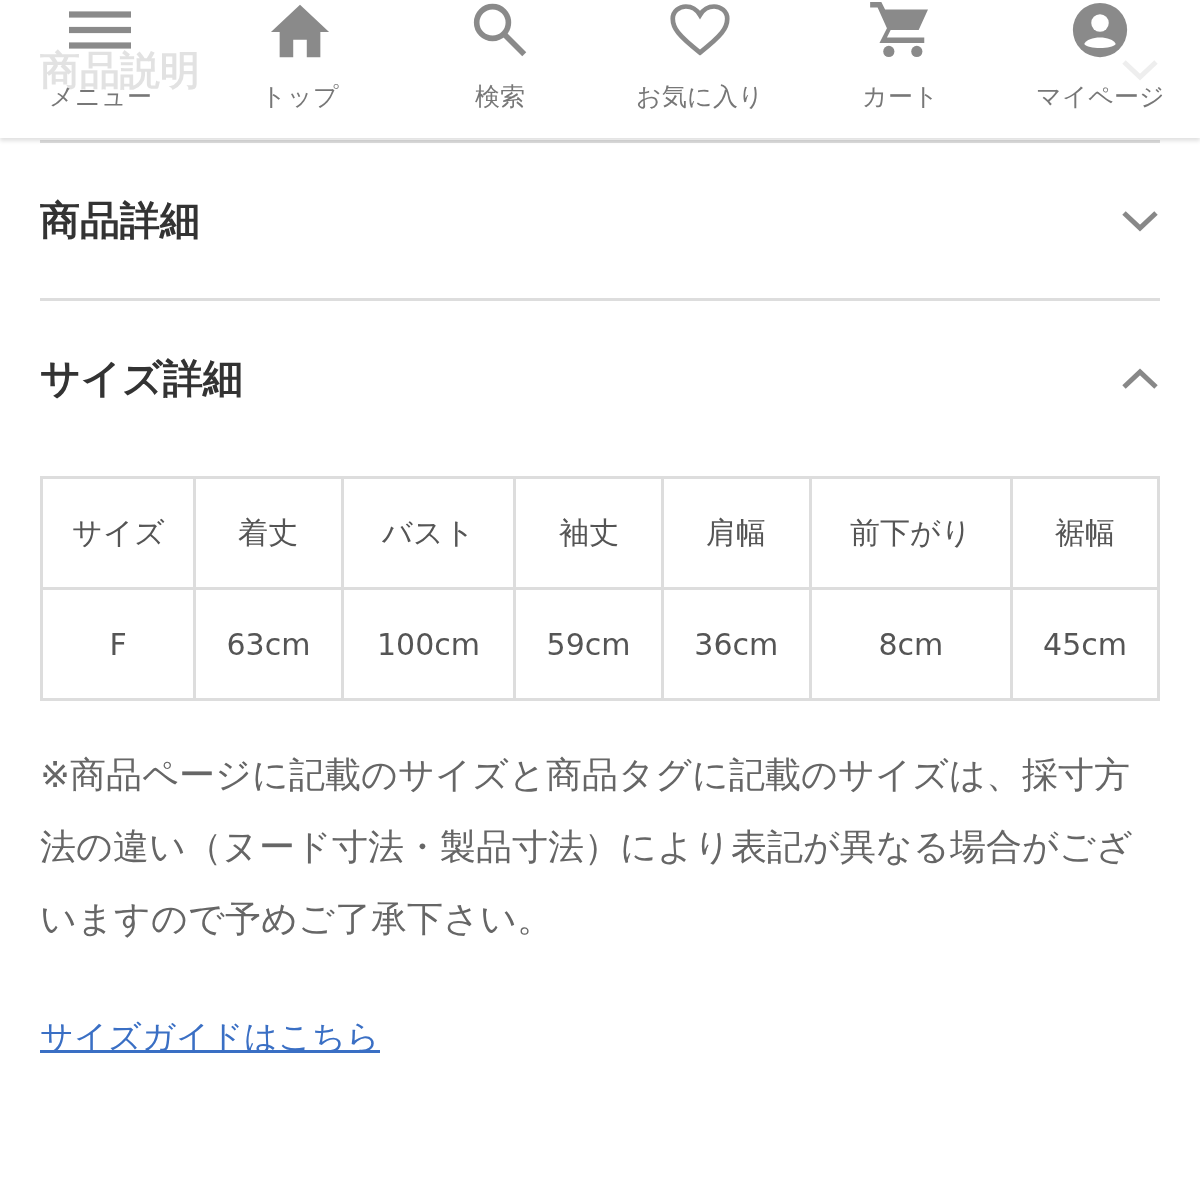 The image size is (1200, 1200). I want to click on table-header-cell: 裾幅, so click(1085, 533).